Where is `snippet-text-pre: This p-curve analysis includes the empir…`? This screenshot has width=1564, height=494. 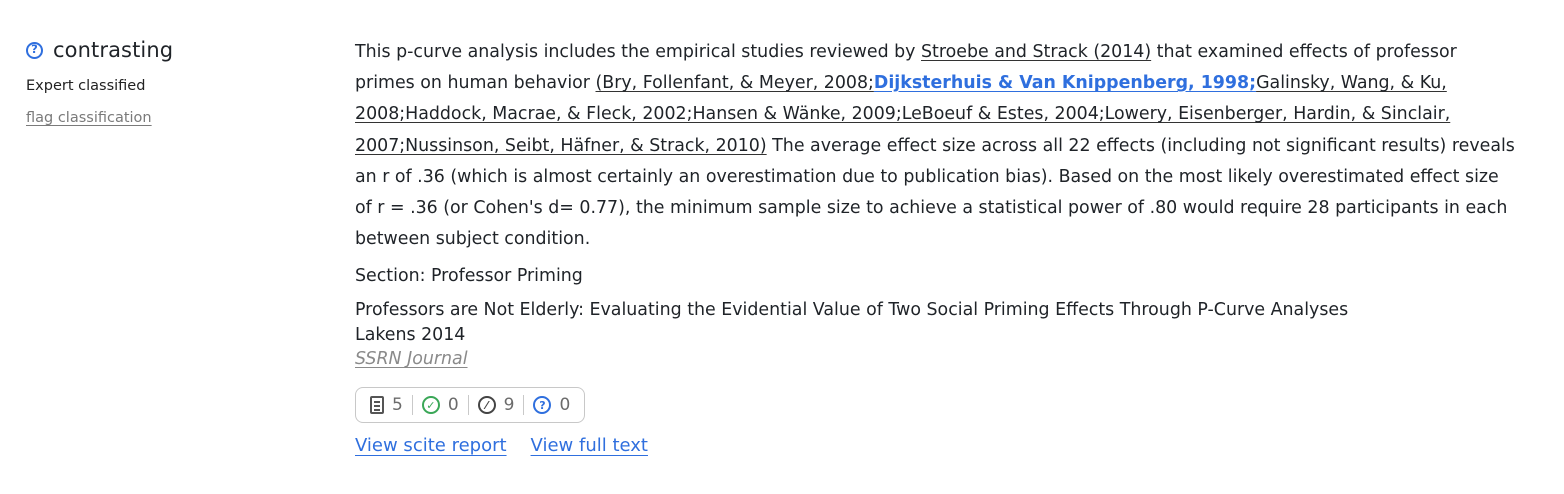
snippet-text-pre: This p-curve analysis includes the empir… is located at coordinates (638, 52).